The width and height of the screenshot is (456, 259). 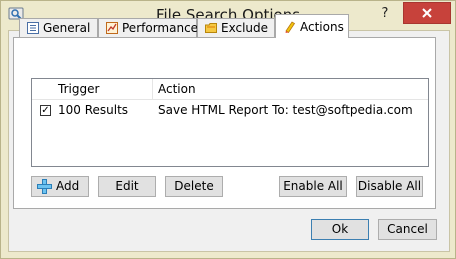 What do you see at coordinates (194, 186) in the screenshot?
I see `delete-button: Delete` at bounding box center [194, 186].